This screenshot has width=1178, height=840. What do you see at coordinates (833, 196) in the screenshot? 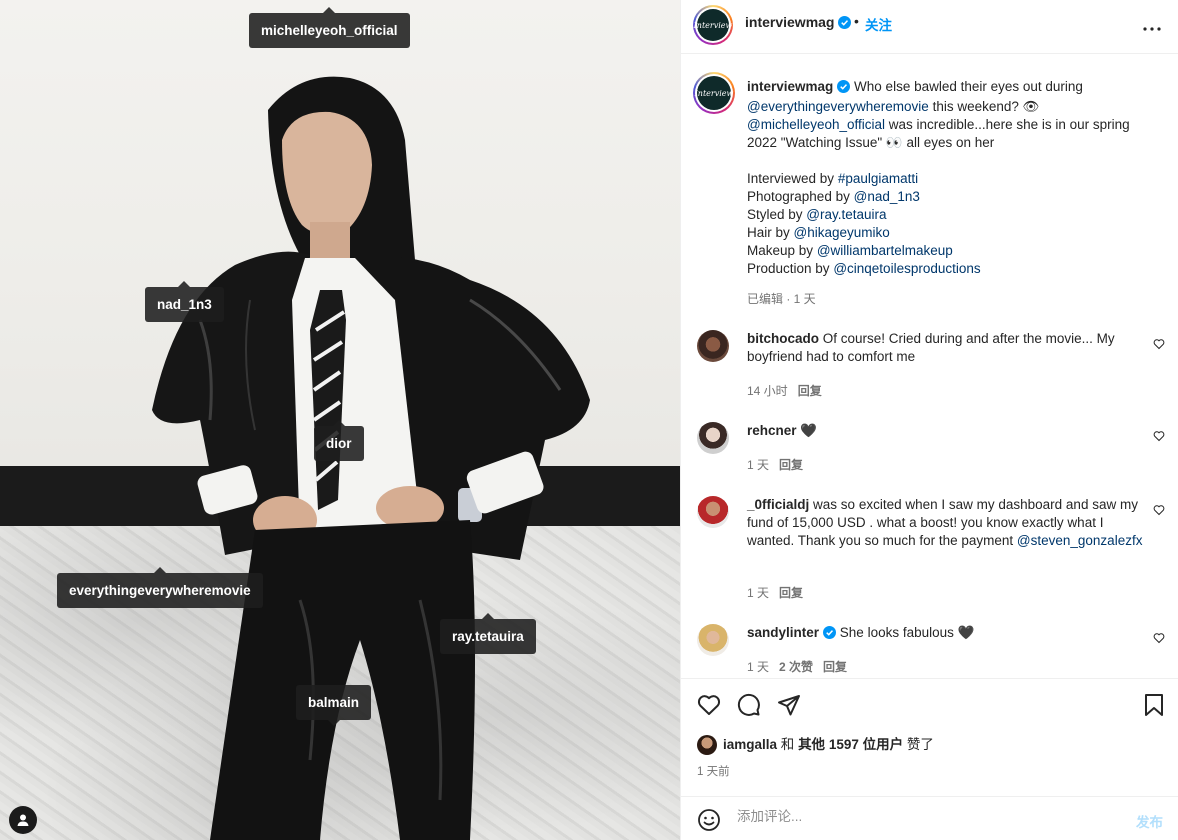
I see `credit-line: Photographed by @nad_1n3` at bounding box center [833, 196].